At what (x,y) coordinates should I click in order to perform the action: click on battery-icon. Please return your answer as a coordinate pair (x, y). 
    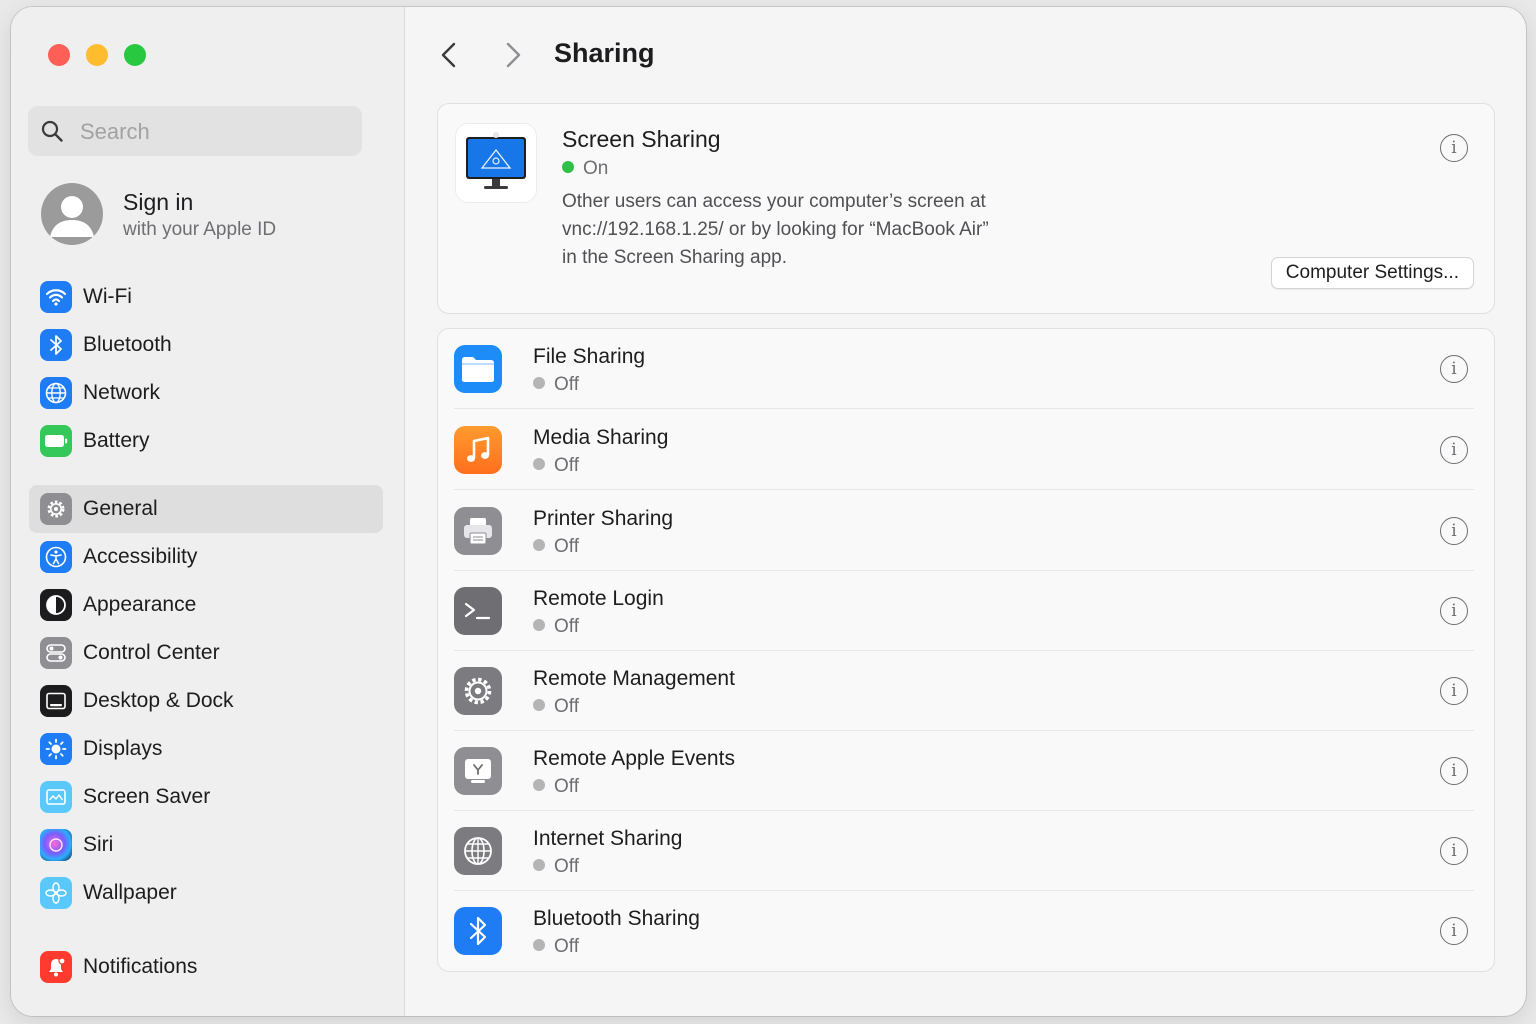
    Looking at the image, I should click on (56, 441).